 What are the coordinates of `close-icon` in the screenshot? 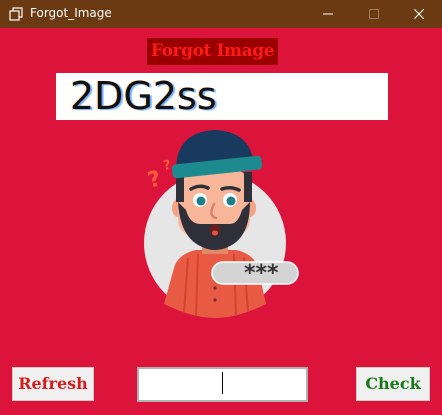 It's located at (419, 14).